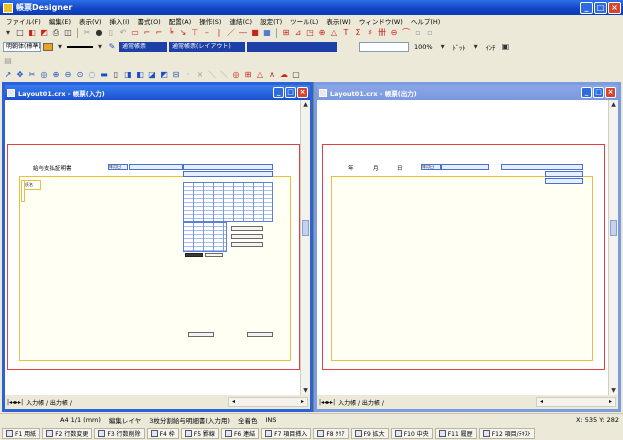  Describe the element at coordinates (90, 21) in the screenshot. I see `menu-view: 表示(V)` at that location.